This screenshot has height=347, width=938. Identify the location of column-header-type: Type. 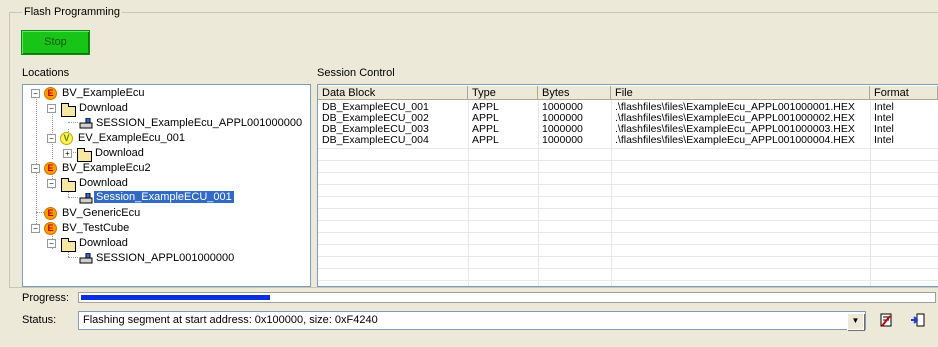
(503, 93).